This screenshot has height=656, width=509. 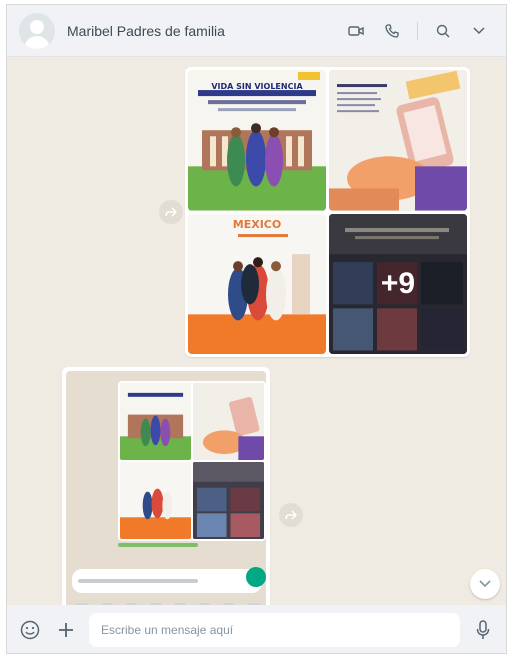 What do you see at coordinates (257, 140) in the screenshot?
I see `album-image-1: VIDA SIN VIOLENCIA` at bounding box center [257, 140].